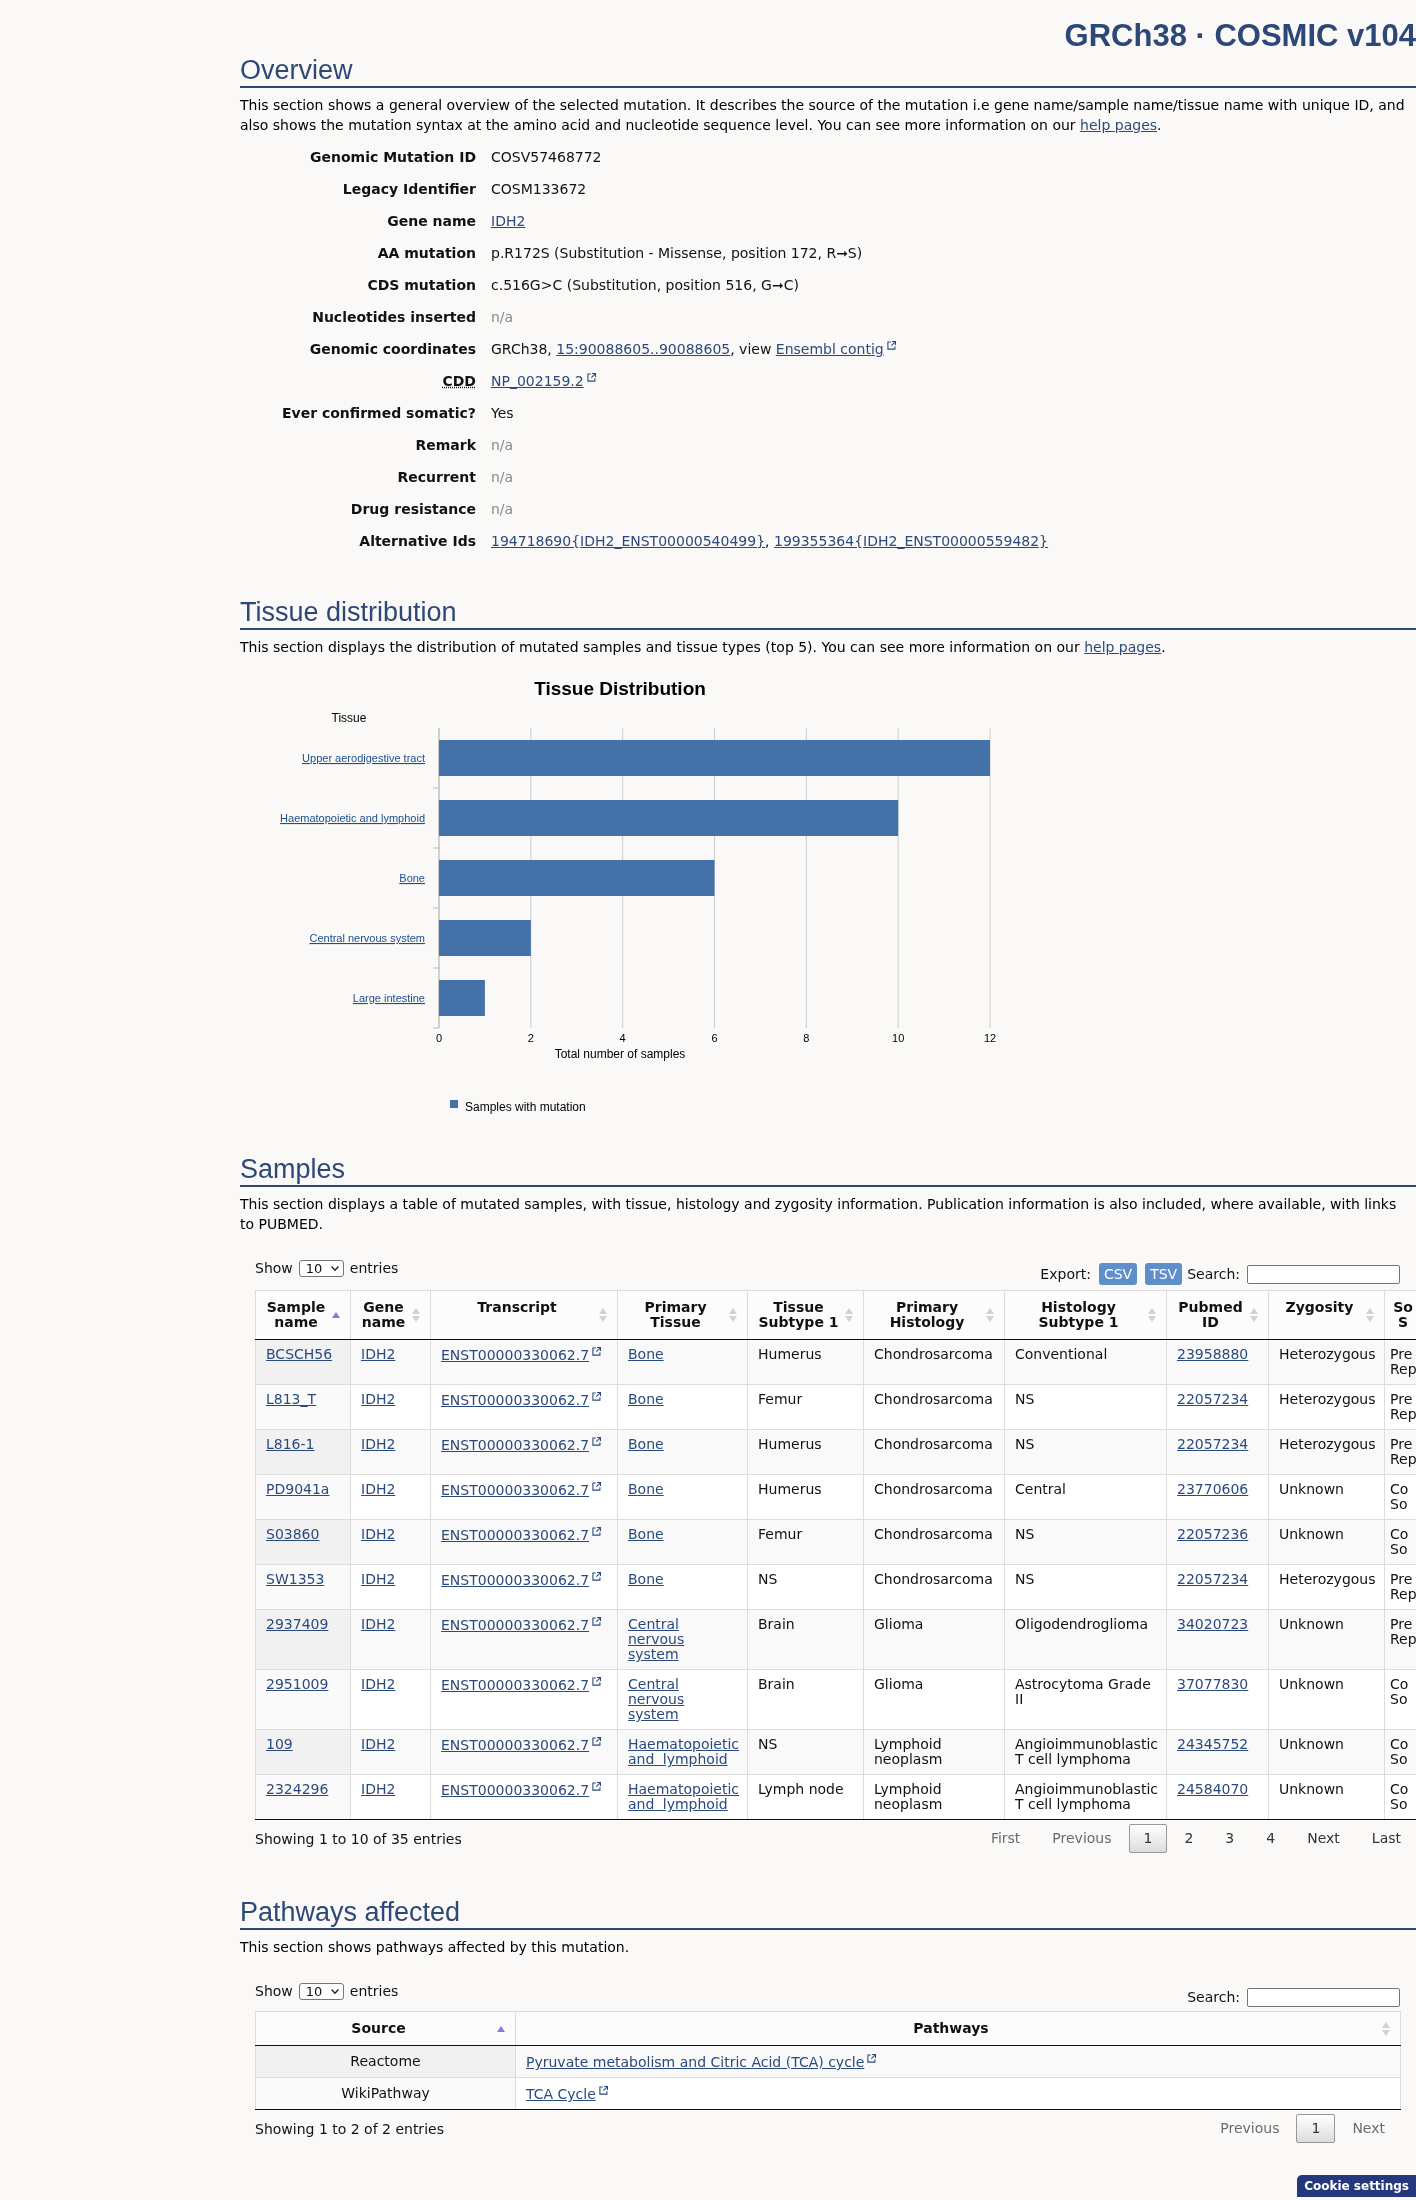  Describe the element at coordinates (1217, 1315) in the screenshot. I see `column-header: Pubmed ID` at that location.